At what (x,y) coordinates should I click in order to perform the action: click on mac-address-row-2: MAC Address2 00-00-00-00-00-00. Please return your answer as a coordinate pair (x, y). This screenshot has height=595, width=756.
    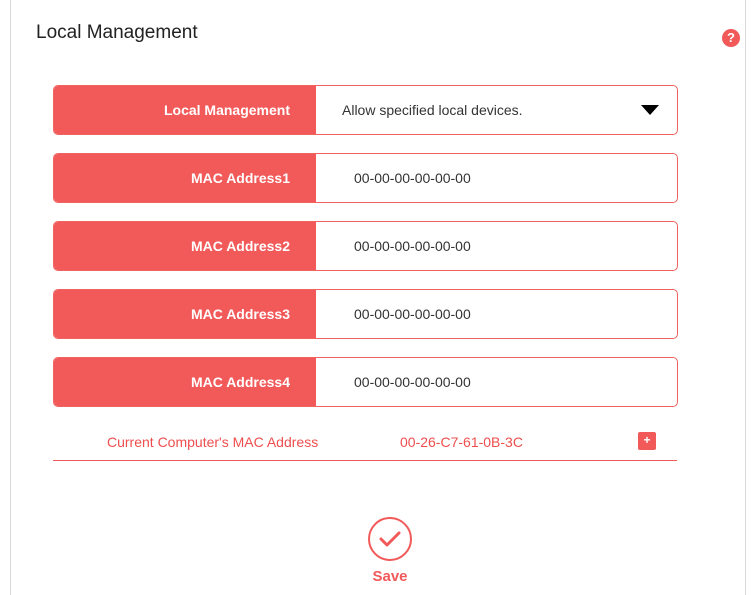
    Looking at the image, I should click on (365, 246).